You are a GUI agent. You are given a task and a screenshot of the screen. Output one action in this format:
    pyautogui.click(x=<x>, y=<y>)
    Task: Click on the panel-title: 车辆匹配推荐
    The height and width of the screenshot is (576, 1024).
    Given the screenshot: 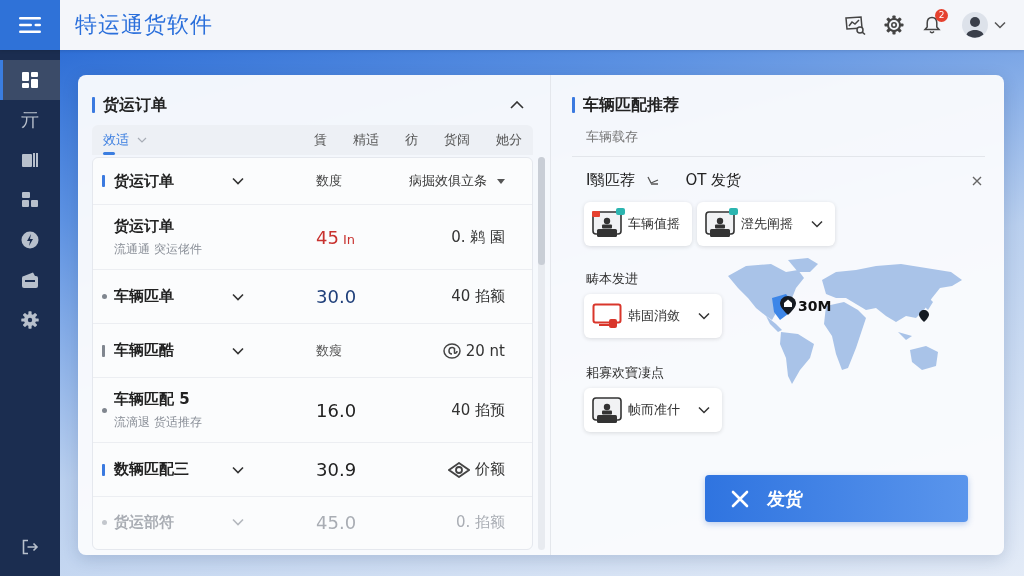 What is the action you would take?
    pyautogui.click(x=631, y=105)
    